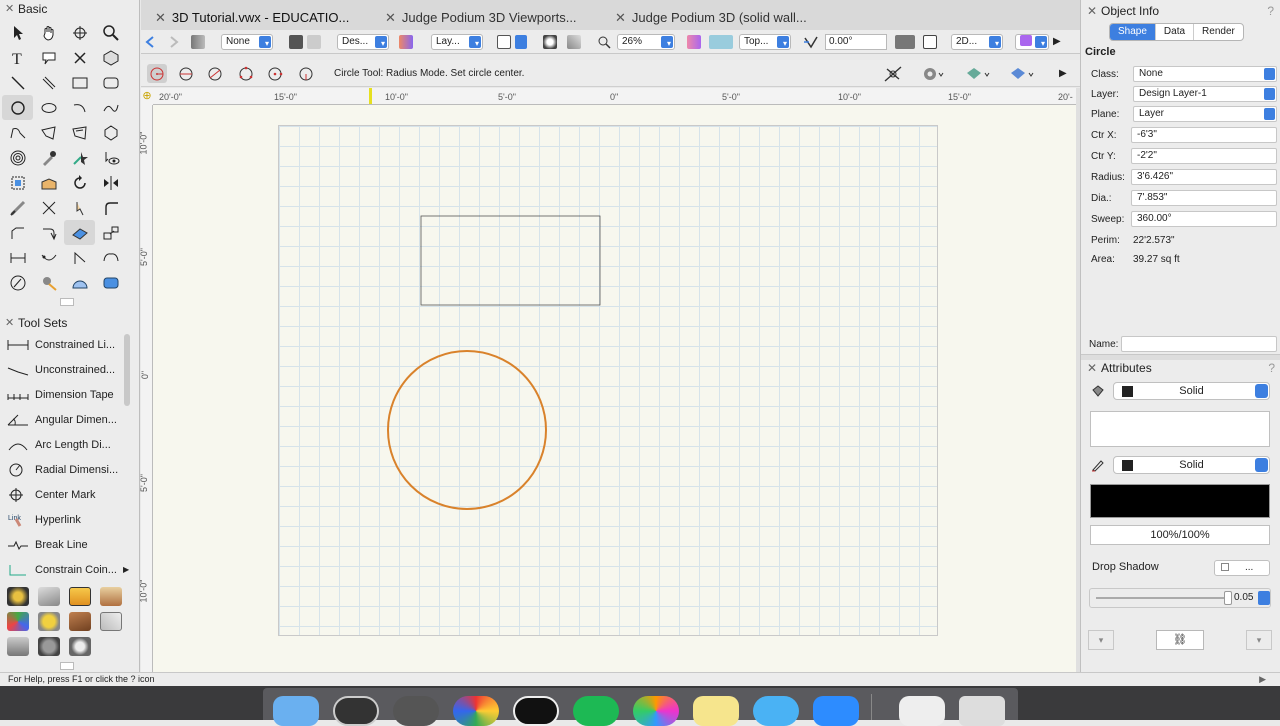  Describe the element at coordinates (17, 282) in the screenshot. I see `measure-tool-icon` at that location.